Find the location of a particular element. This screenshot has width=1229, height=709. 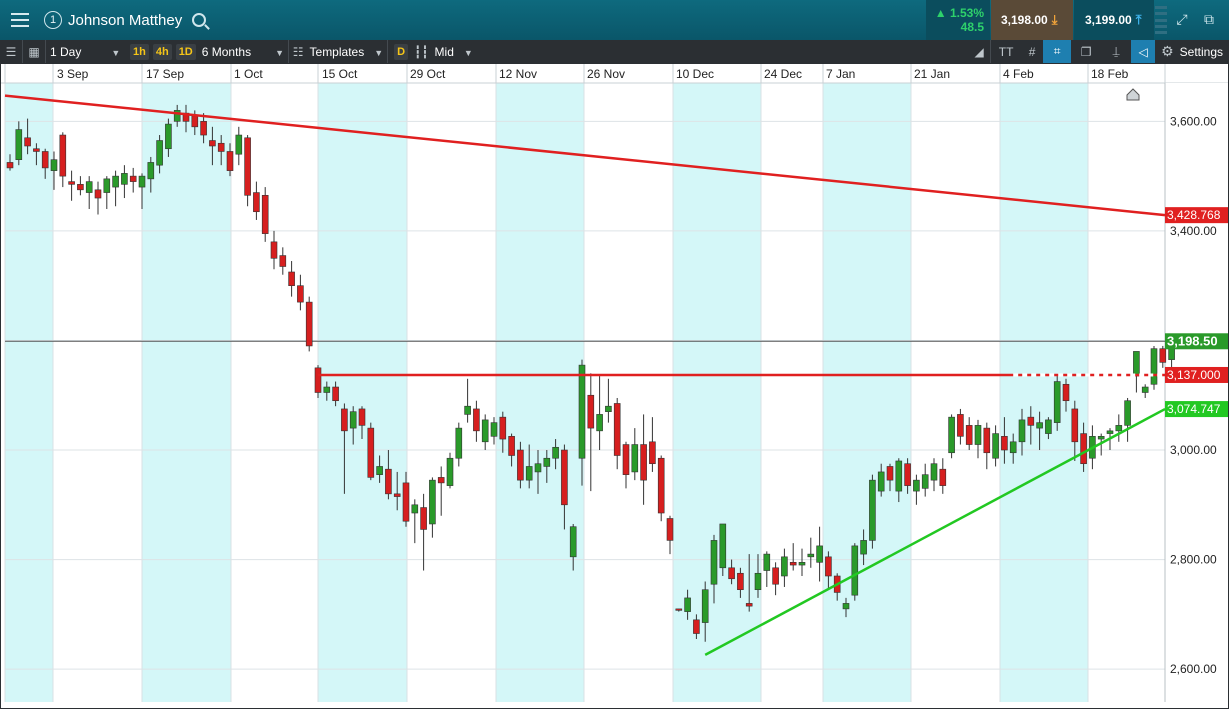

change-points: 48.5 is located at coordinates (972, 27).